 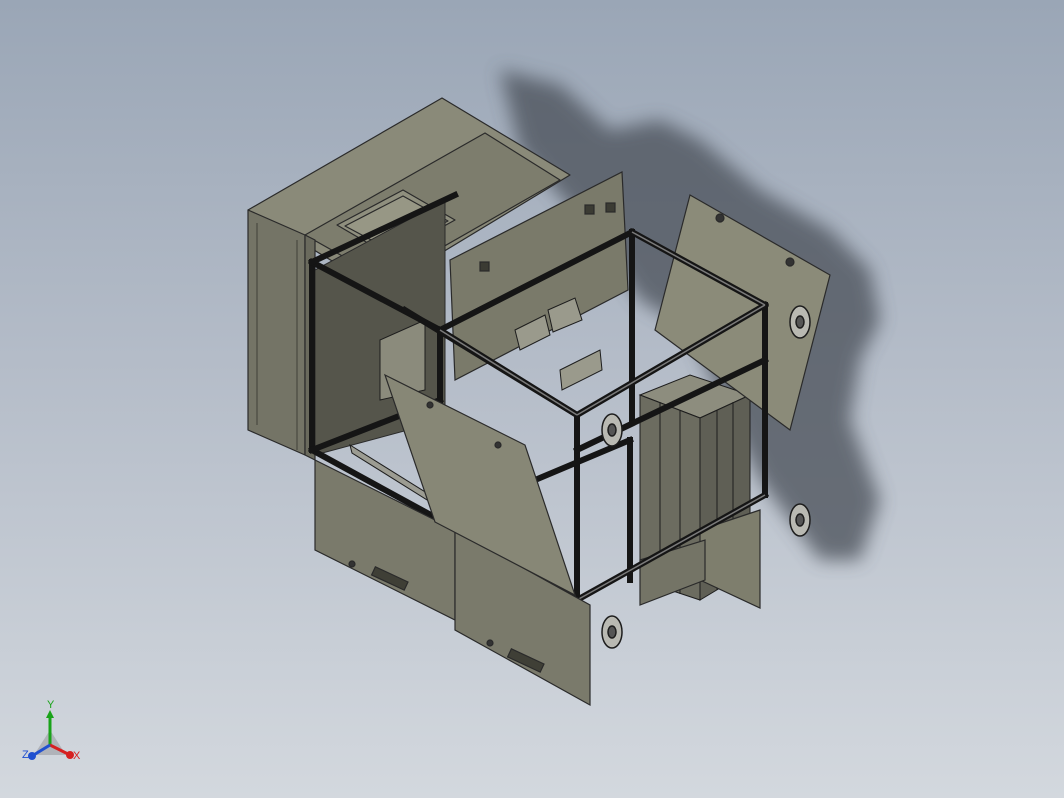 What do you see at coordinates (800, 322) in the screenshot?
I see `caster-rear-right` at bounding box center [800, 322].